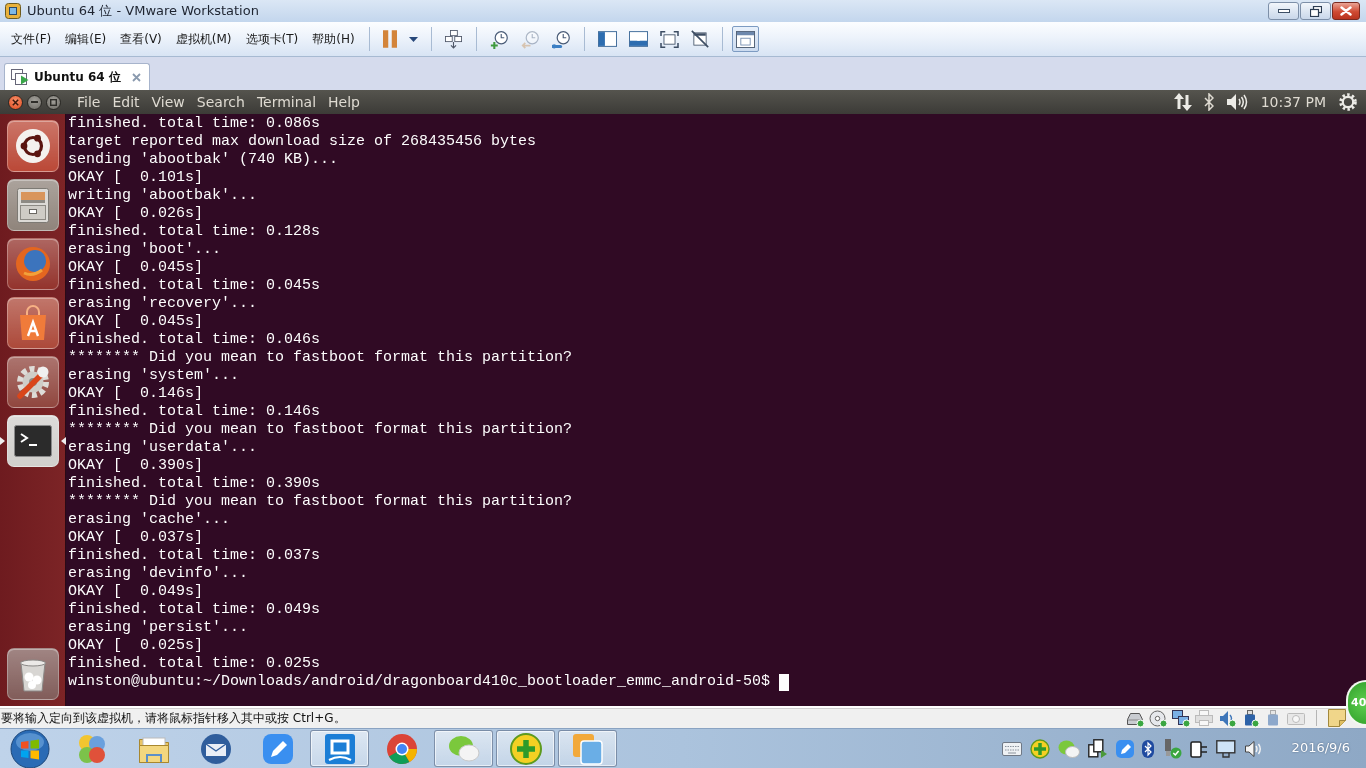 The height and width of the screenshot is (768, 1366). Describe the element at coordinates (1158, 718) in the screenshot. I see `disc-icon` at that location.